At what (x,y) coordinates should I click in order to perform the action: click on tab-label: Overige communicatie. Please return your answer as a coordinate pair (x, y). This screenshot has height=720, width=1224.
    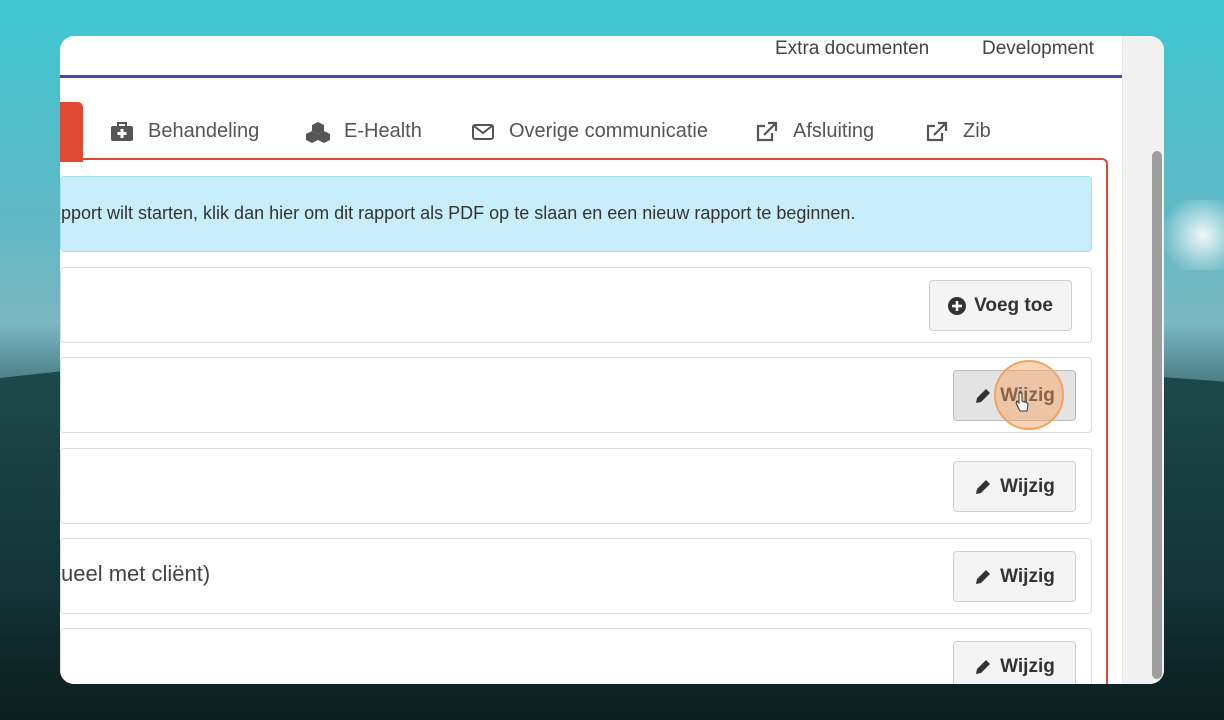
    Looking at the image, I should click on (608, 131).